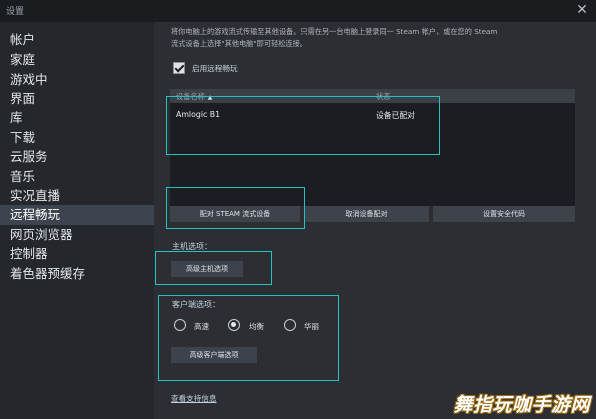 The width and height of the screenshot is (596, 419). What do you see at coordinates (196, 304) in the screenshot?
I see `client-options-label: 客户端选项：` at bounding box center [196, 304].